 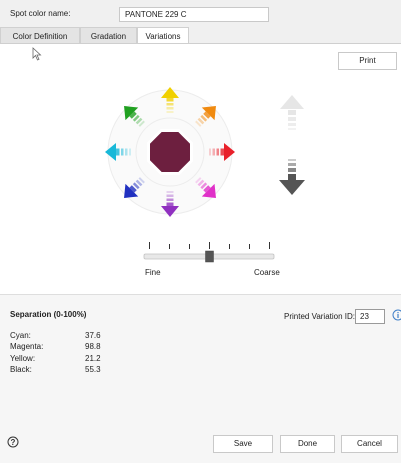 I want to click on ink-name-cyan: Cyan:, so click(x=20, y=335).